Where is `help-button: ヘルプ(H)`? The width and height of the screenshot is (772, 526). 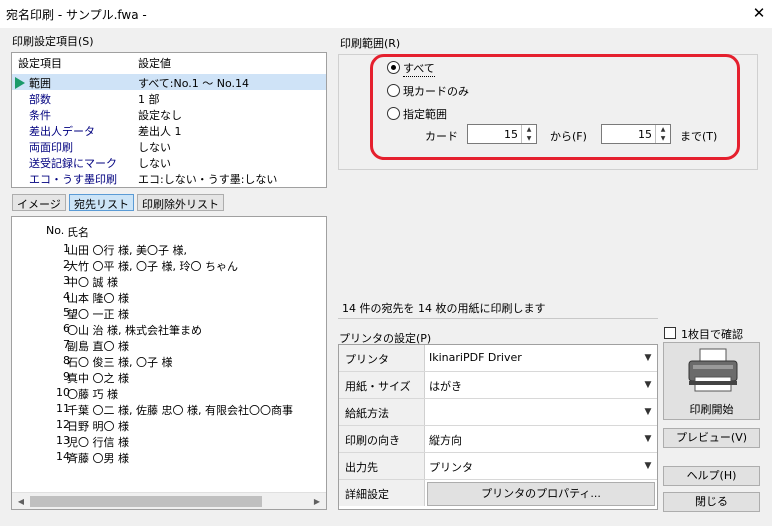
help-button: ヘルプ(H) is located at coordinates (711, 476).